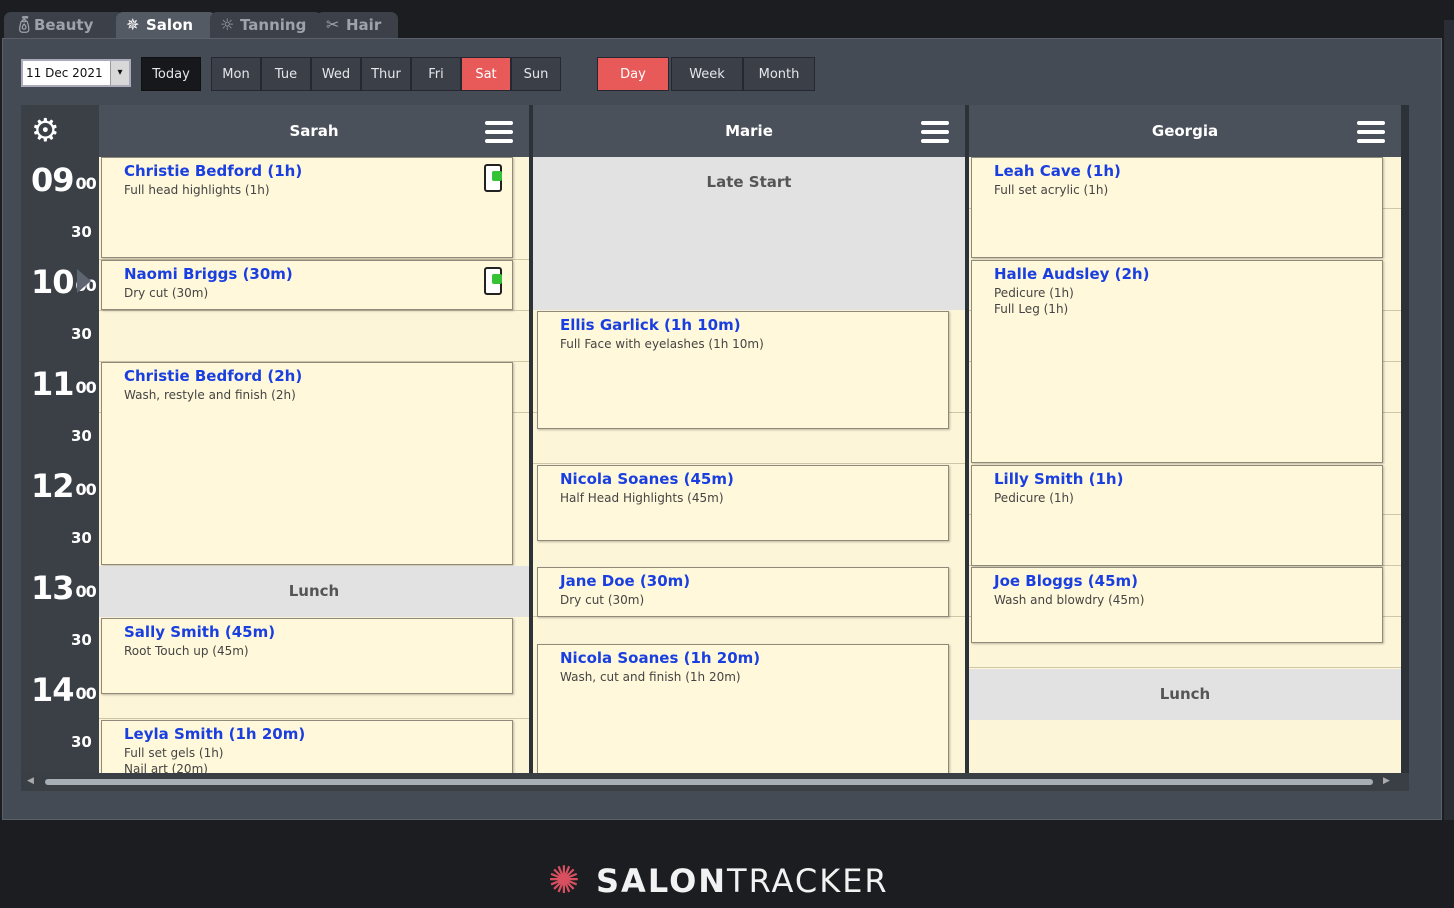  What do you see at coordinates (743, 592) in the screenshot?
I see `appointment-card: Jane Doe (30m) Dry cut (30m)` at bounding box center [743, 592].